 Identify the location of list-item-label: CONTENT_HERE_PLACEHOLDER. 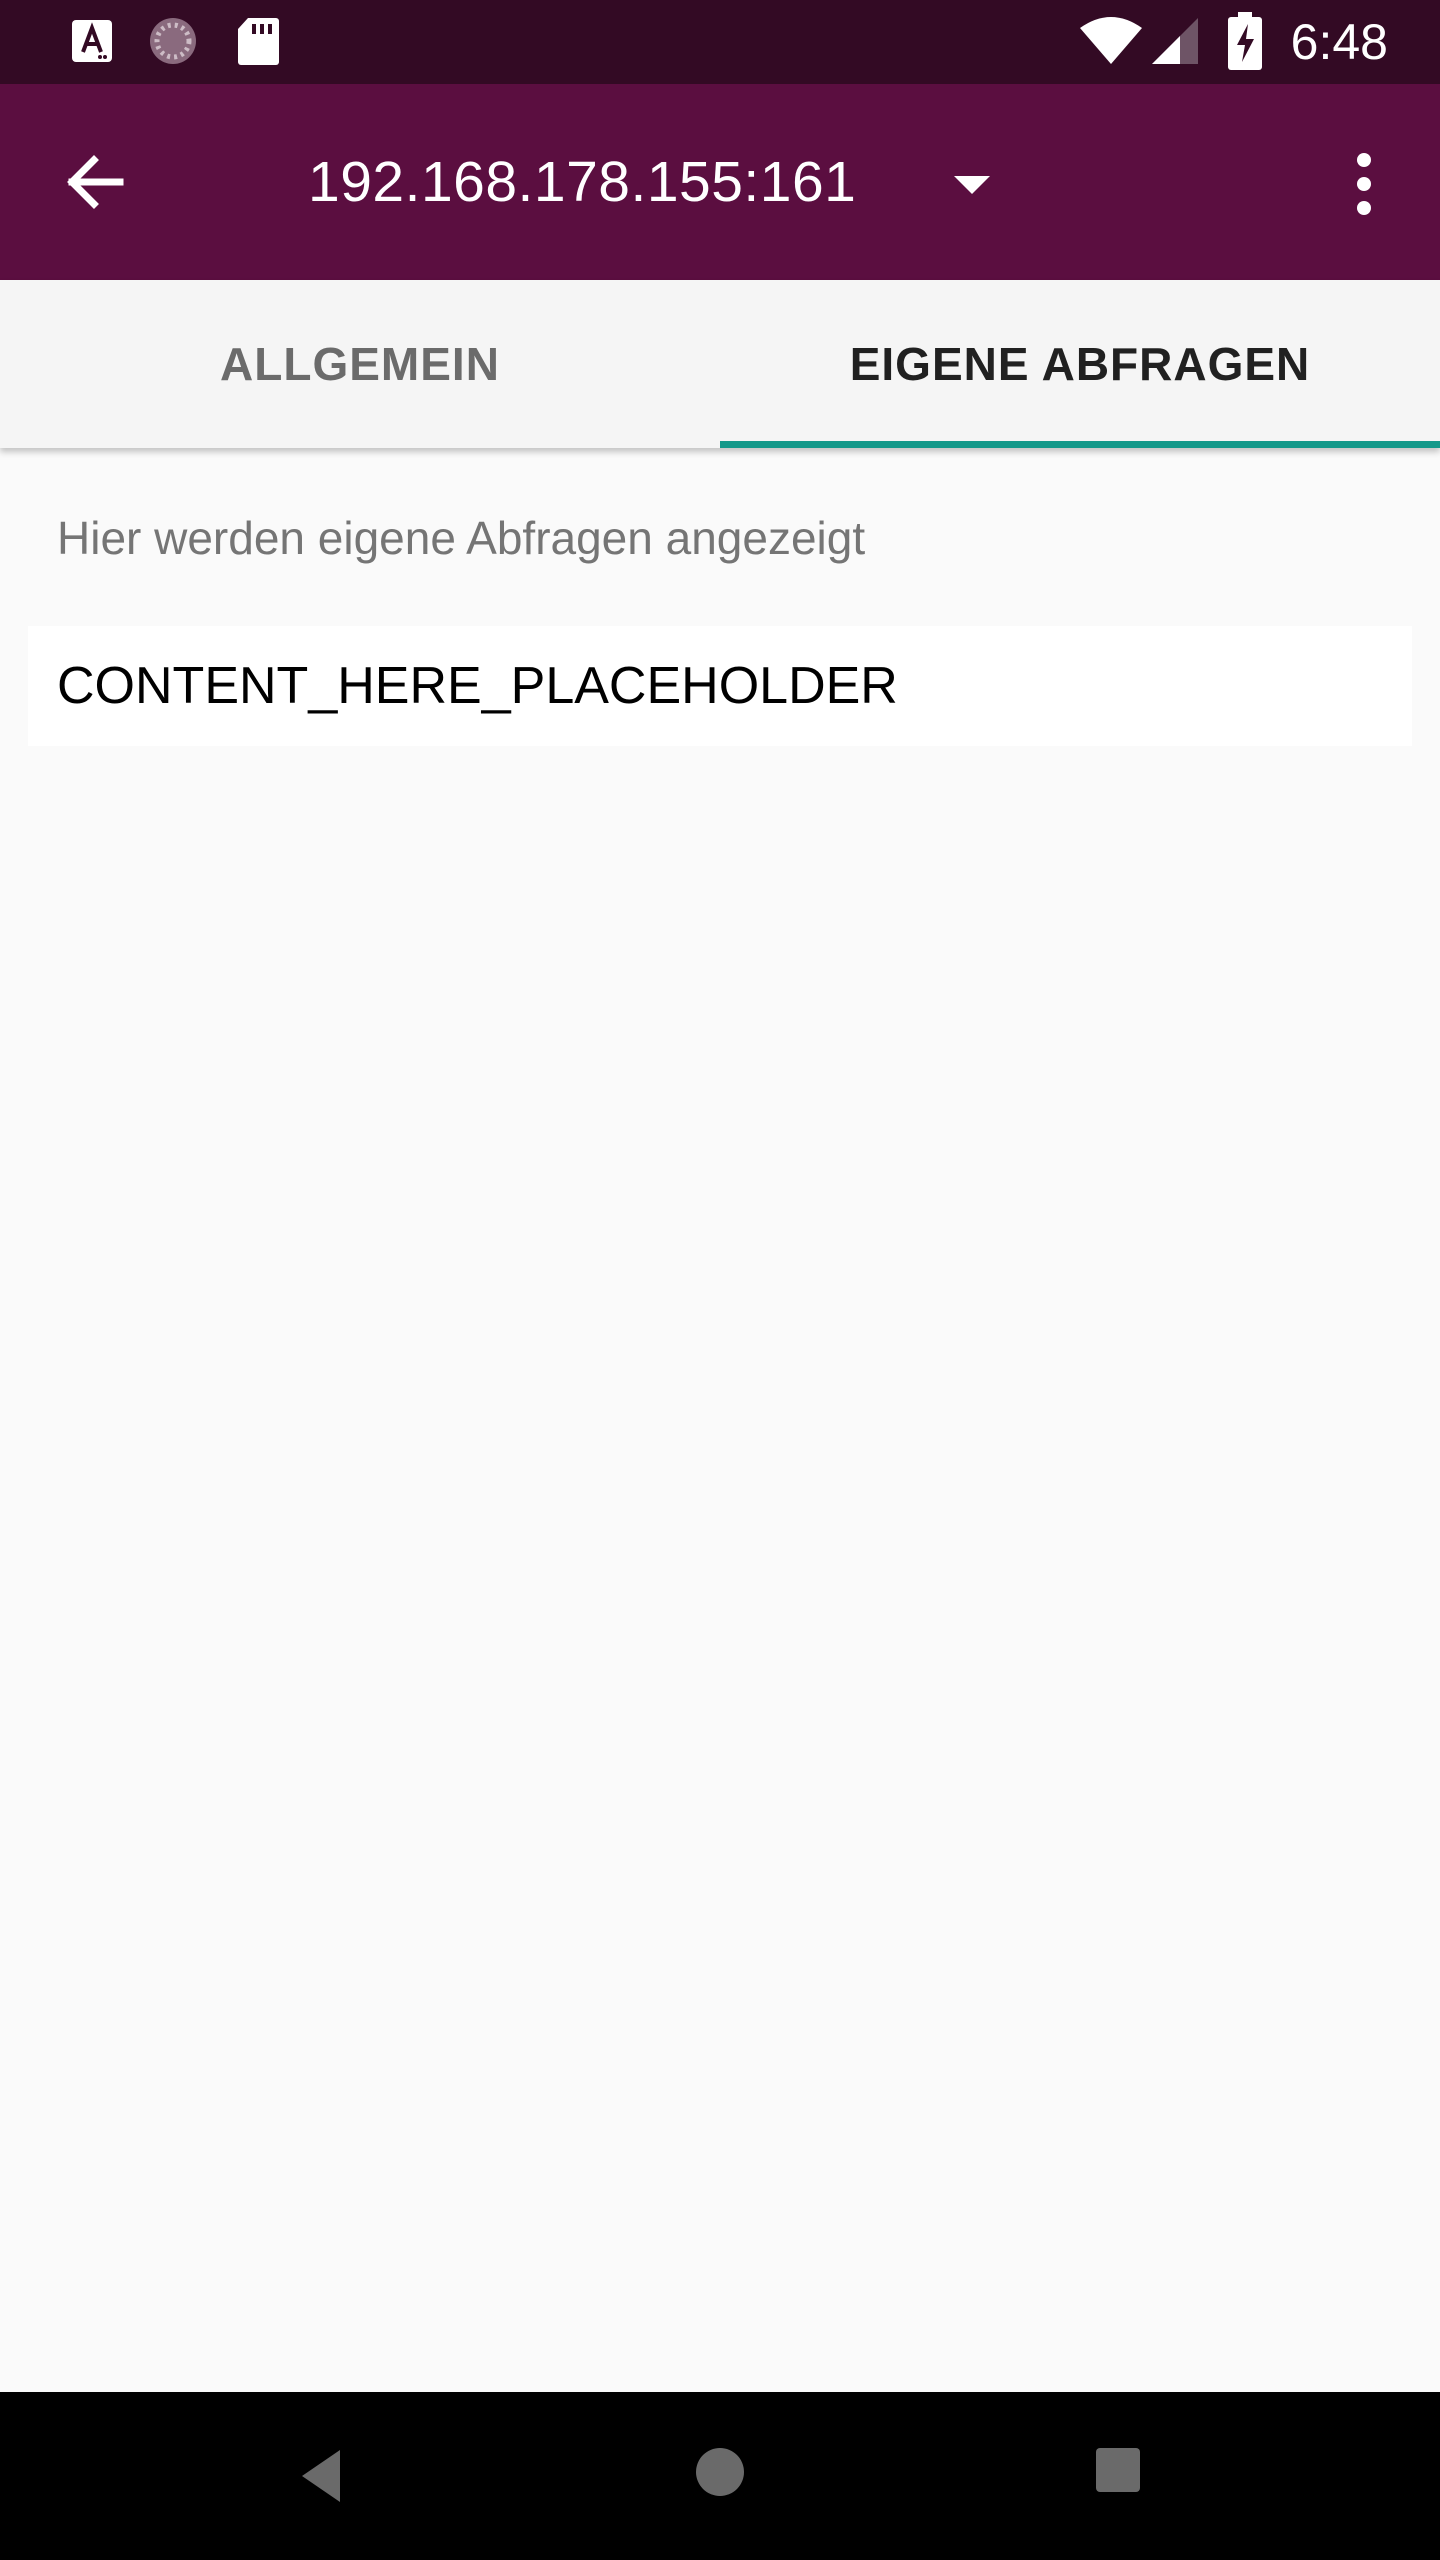
(477, 686).